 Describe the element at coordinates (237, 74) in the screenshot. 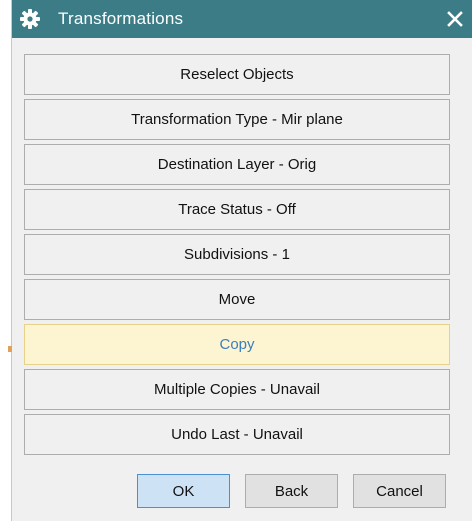

I see `reselect-objects-button: Reselect Objects` at that location.